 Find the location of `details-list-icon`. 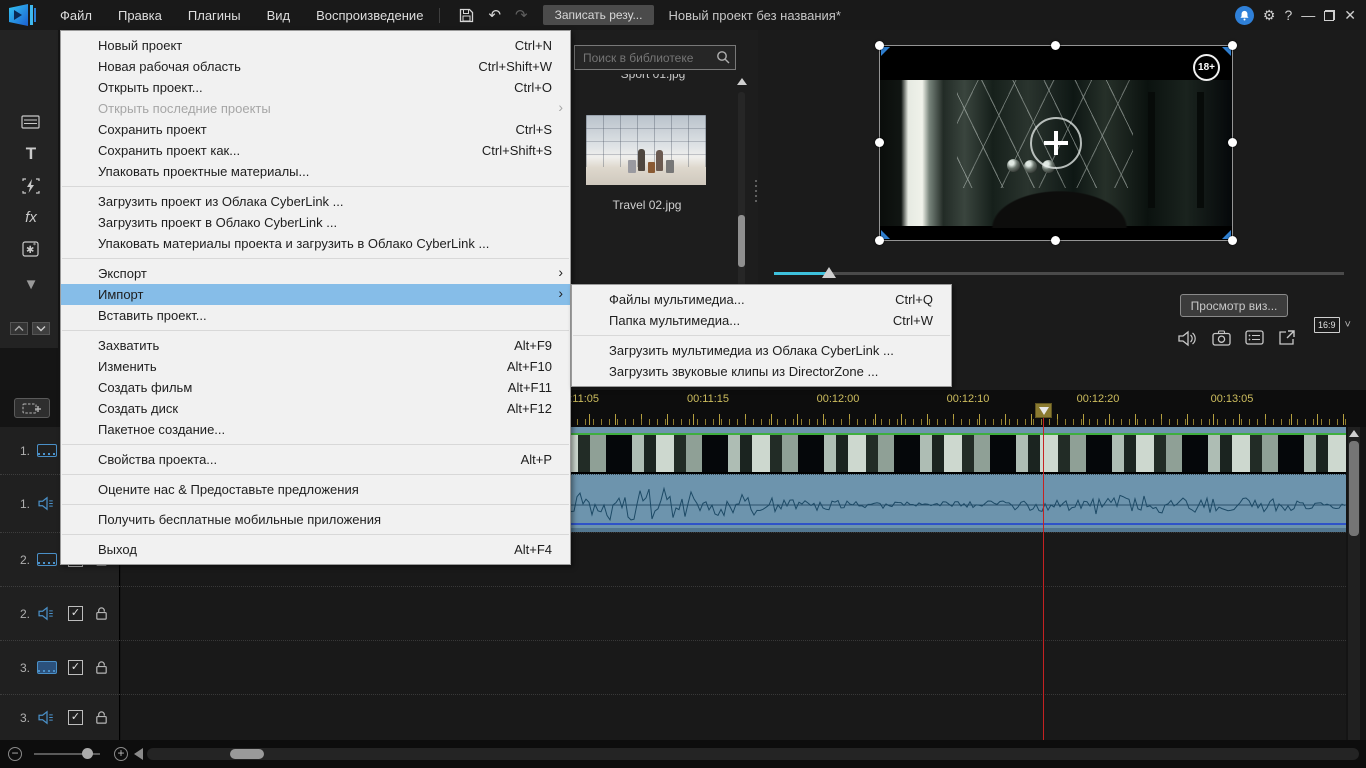

details-list-icon is located at coordinates (1254, 337).